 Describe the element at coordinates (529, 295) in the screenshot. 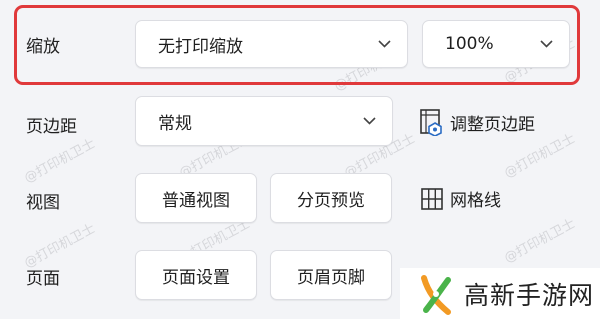

I see `brand-name: 高新手游网` at that location.